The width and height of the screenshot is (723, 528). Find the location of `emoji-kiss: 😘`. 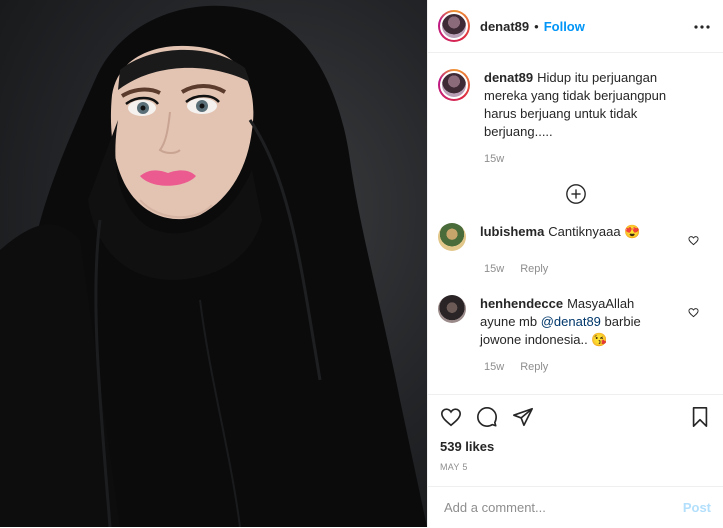

emoji-kiss: 😘 is located at coordinates (599, 339).